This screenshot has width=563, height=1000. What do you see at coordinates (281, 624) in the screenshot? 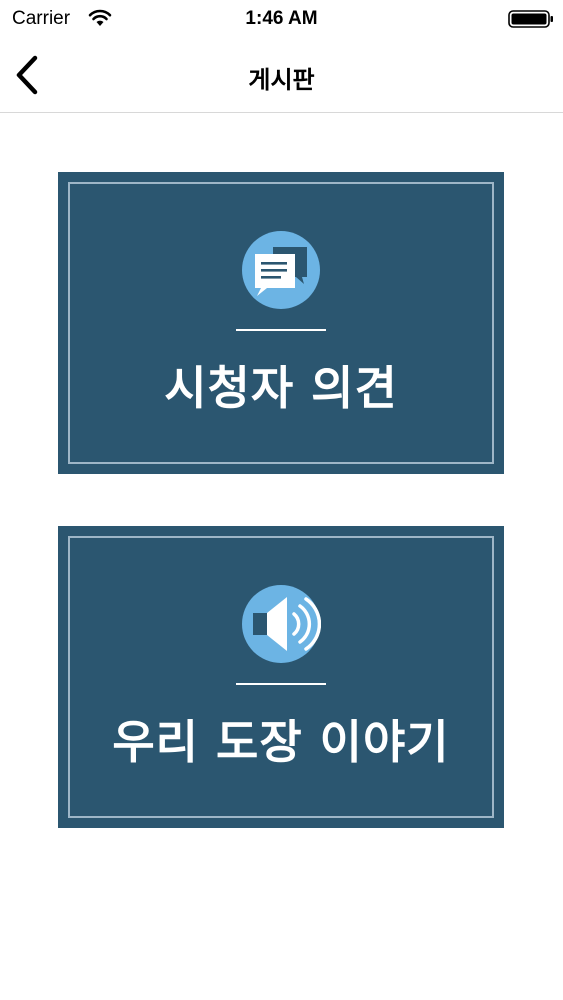
I see `speaker-icon` at bounding box center [281, 624].